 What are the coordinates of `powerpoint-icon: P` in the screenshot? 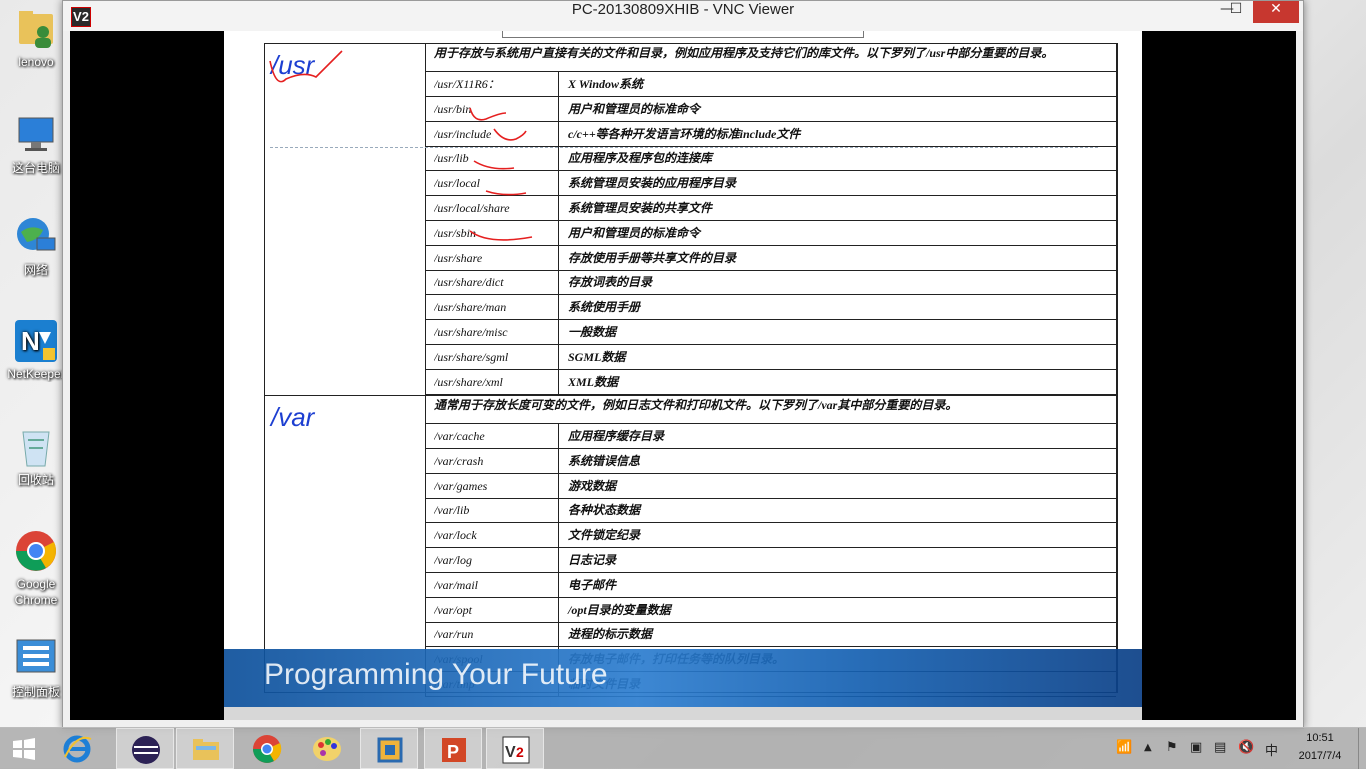 It's located at (454, 750).